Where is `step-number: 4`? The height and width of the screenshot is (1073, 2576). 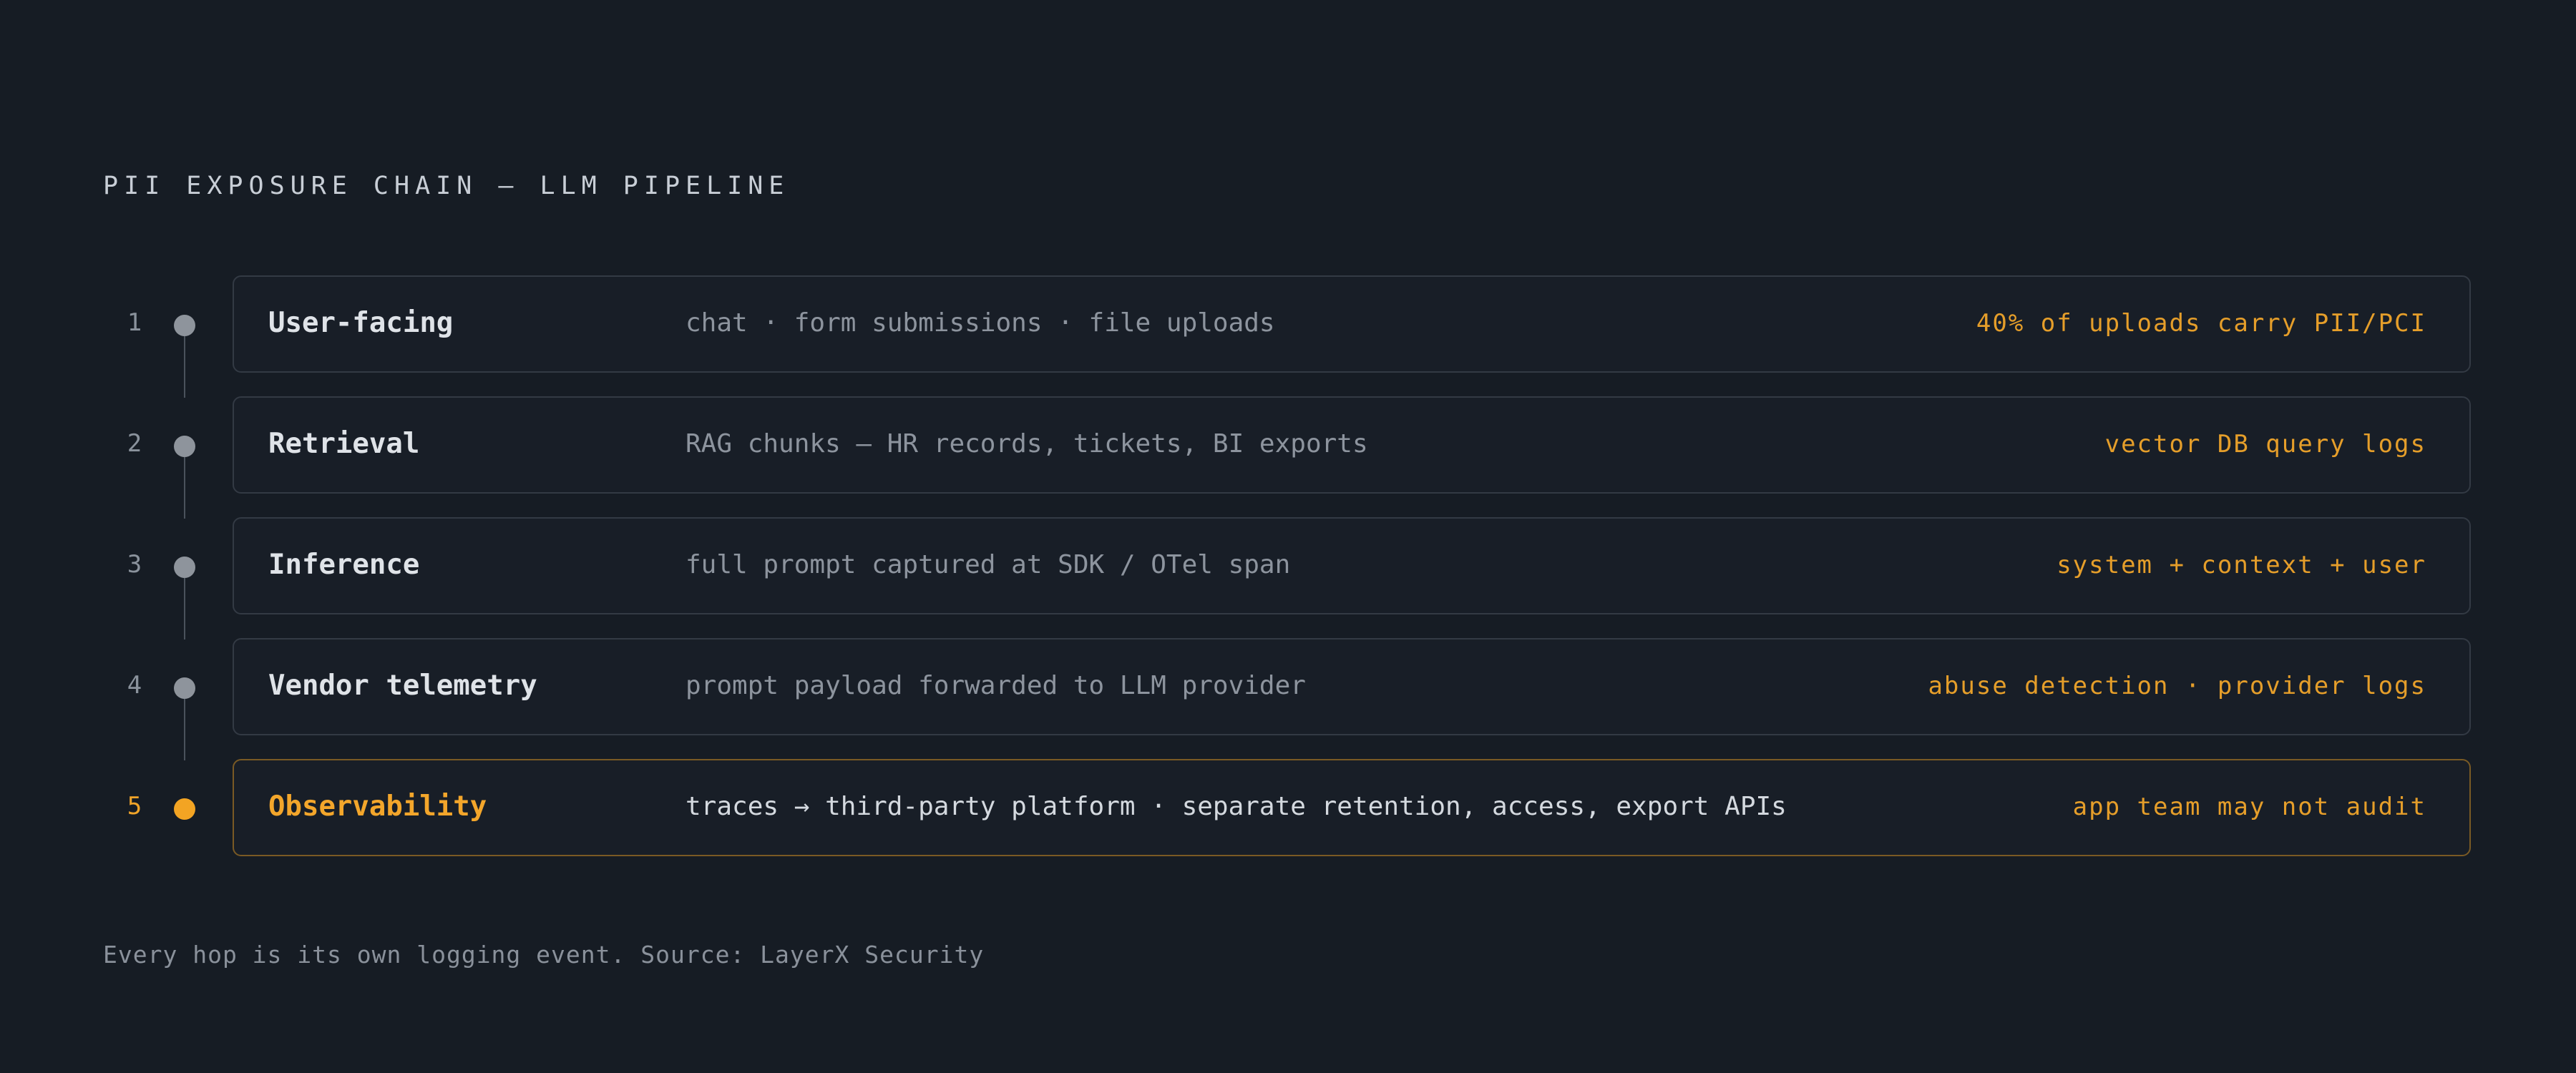 step-number: 4 is located at coordinates (134, 685).